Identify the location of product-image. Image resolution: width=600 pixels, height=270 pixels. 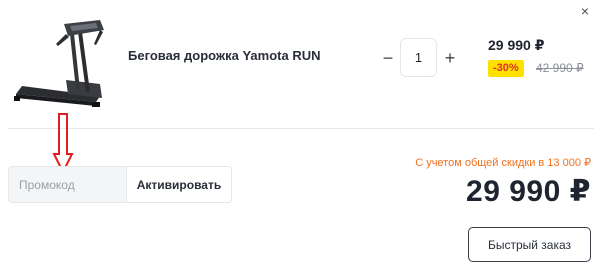
(58, 60).